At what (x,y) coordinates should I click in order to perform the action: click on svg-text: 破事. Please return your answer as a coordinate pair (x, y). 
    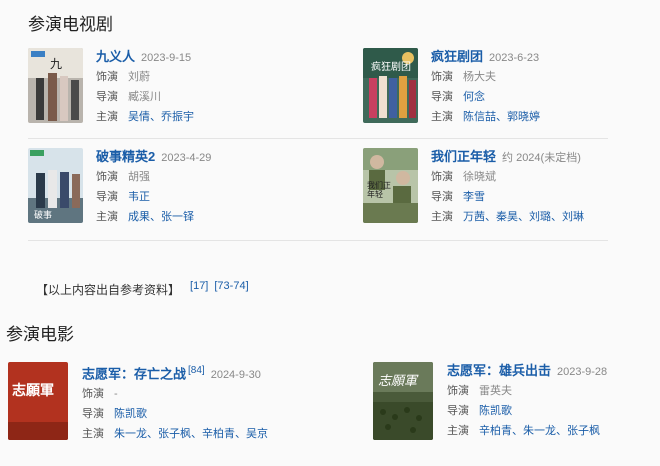
    Looking at the image, I should click on (43, 215).